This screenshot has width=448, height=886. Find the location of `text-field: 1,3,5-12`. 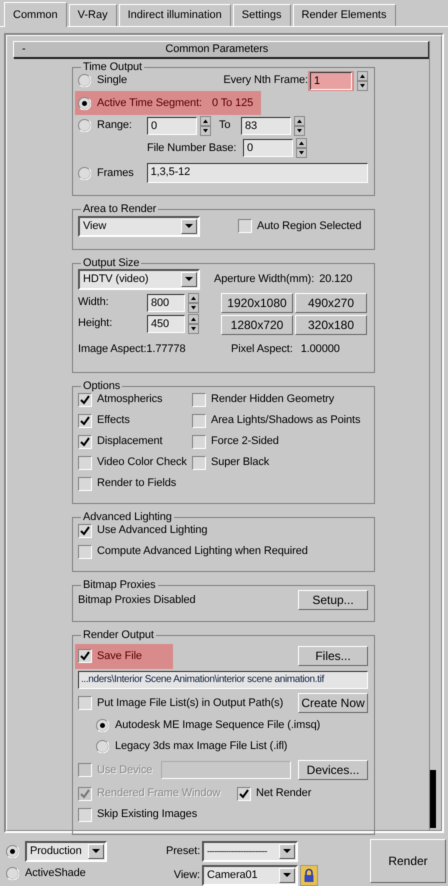

text-field: 1,3,5-12 is located at coordinates (257, 173).